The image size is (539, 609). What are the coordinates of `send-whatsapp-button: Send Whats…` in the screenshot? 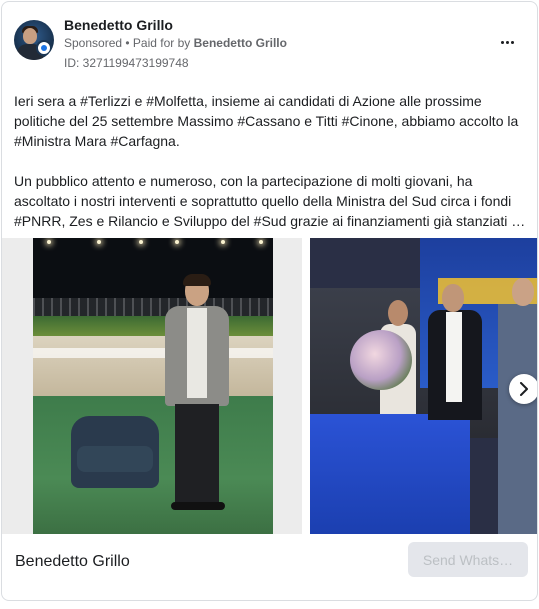 It's located at (468, 559).